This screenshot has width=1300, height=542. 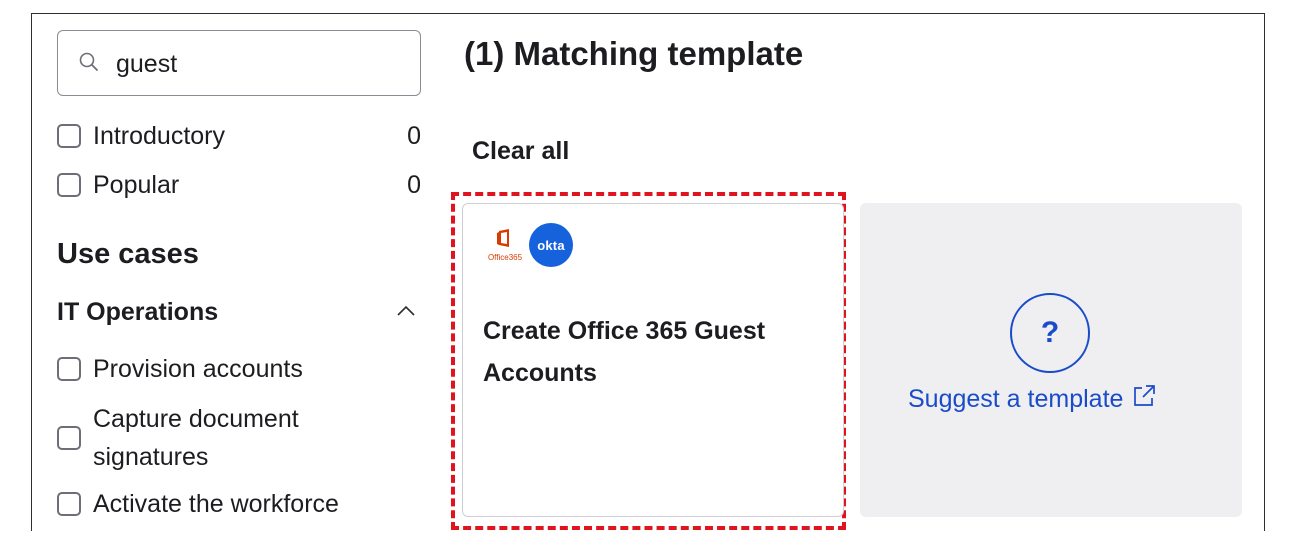 I want to click on search-icon, so click(x=88, y=61).